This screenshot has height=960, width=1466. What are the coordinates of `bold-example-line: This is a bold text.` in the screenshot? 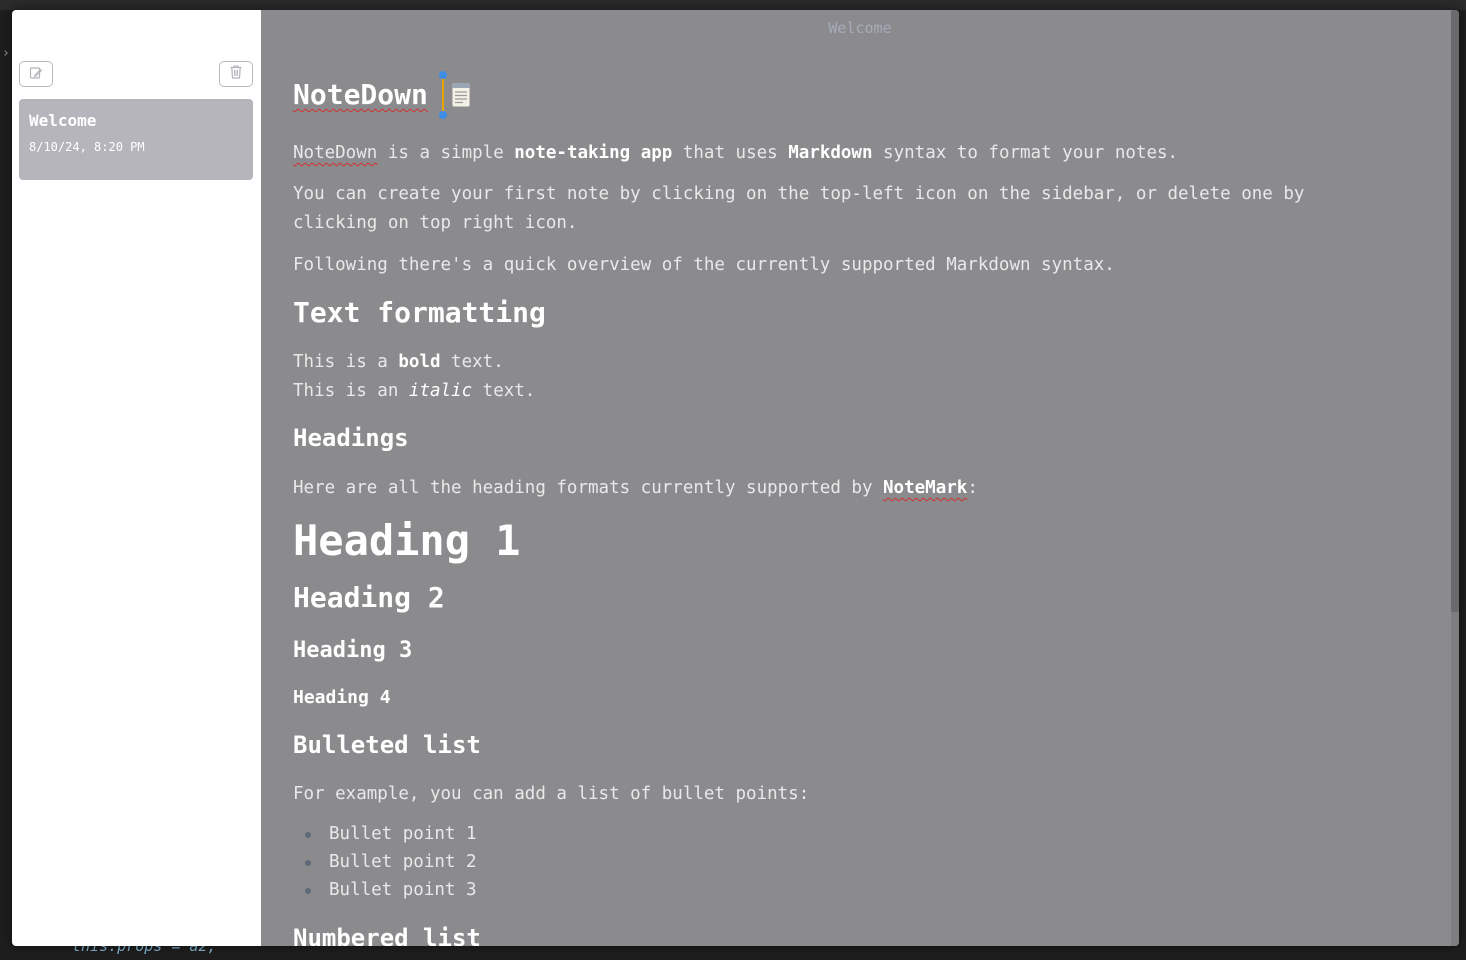 It's located at (398, 362).